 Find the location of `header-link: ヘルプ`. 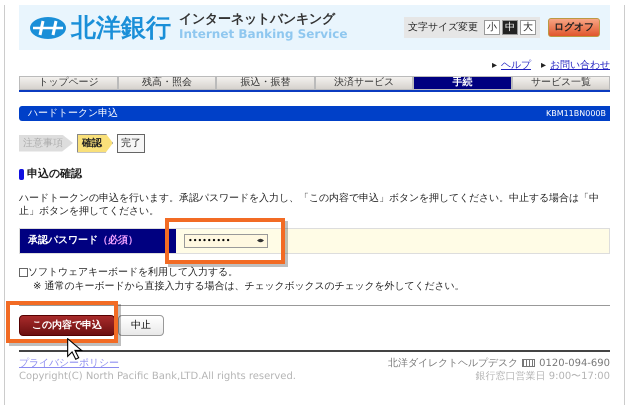

header-link: ヘルプ is located at coordinates (515, 65).